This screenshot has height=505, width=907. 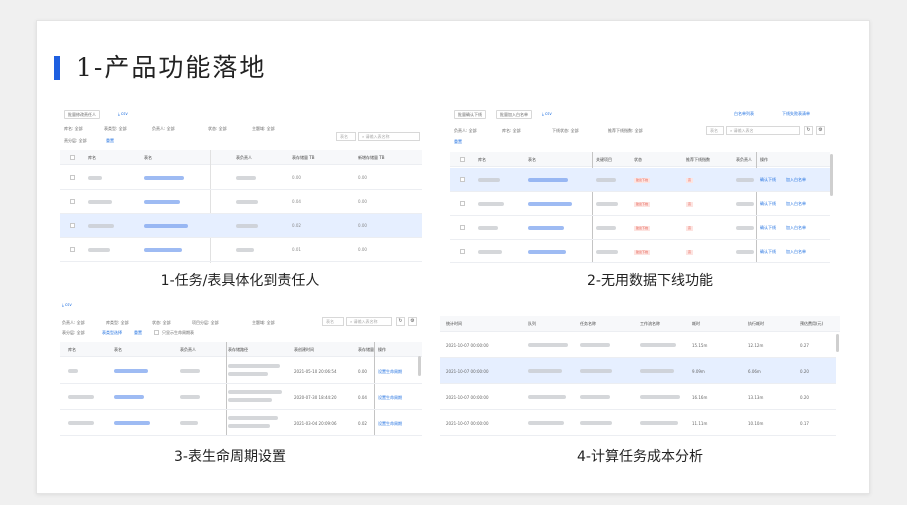 What do you see at coordinates (241, 423) in the screenshot?
I see `table-row: 2021-03-04 20:09:06 0.02 设置生命周期` at bounding box center [241, 423].